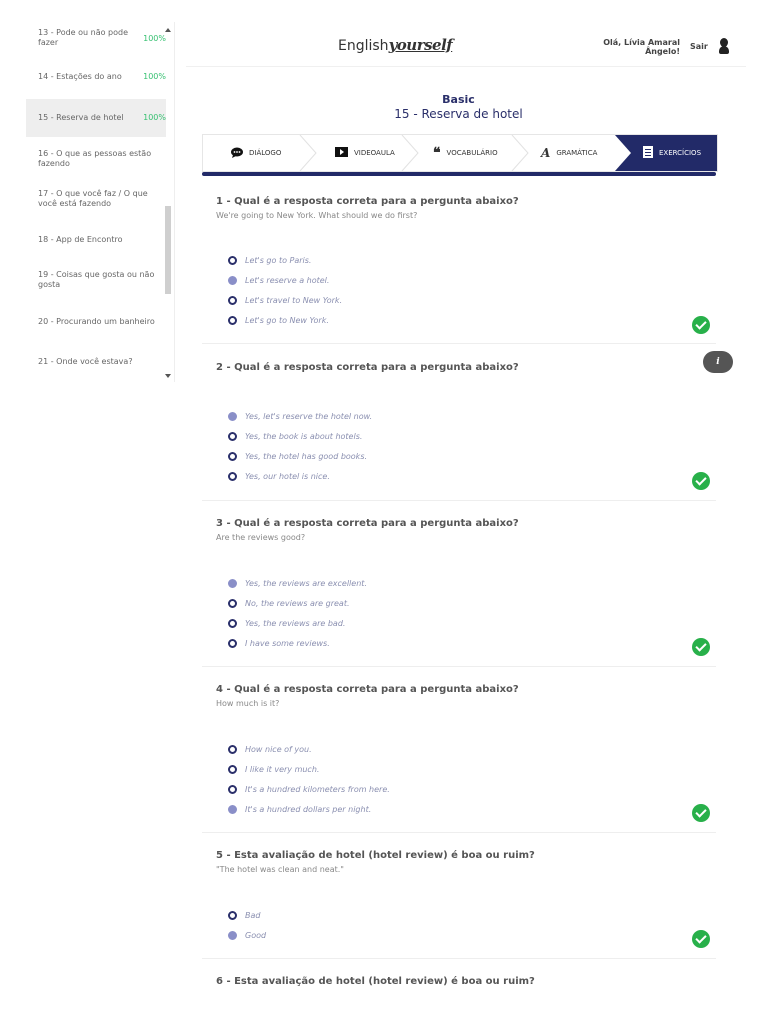 Image resolution: width=768 pixels, height=1024 pixels. What do you see at coordinates (273, 769) in the screenshot?
I see `answer-option: I like it very much.` at bounding box center [273, 769].